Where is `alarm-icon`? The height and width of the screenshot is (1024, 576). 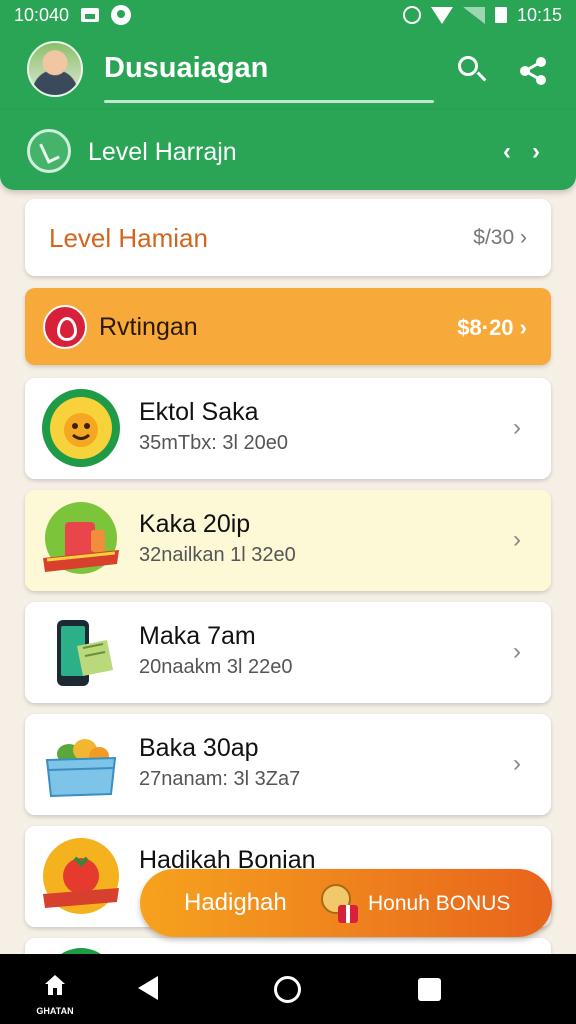 alarm-icon is located at coordinates (411, 15).